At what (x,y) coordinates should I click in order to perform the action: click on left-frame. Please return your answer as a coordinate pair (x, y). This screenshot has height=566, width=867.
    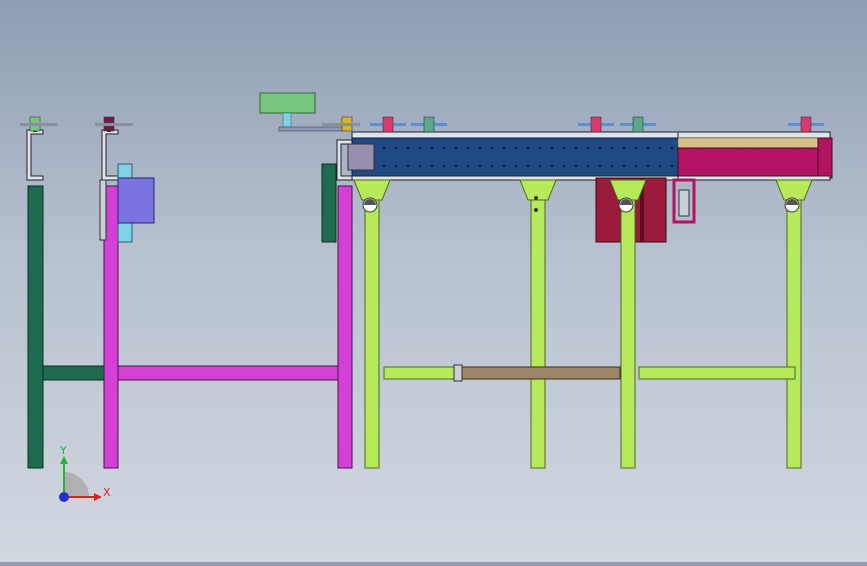
    Looking at the image, I should click on (63, 292).